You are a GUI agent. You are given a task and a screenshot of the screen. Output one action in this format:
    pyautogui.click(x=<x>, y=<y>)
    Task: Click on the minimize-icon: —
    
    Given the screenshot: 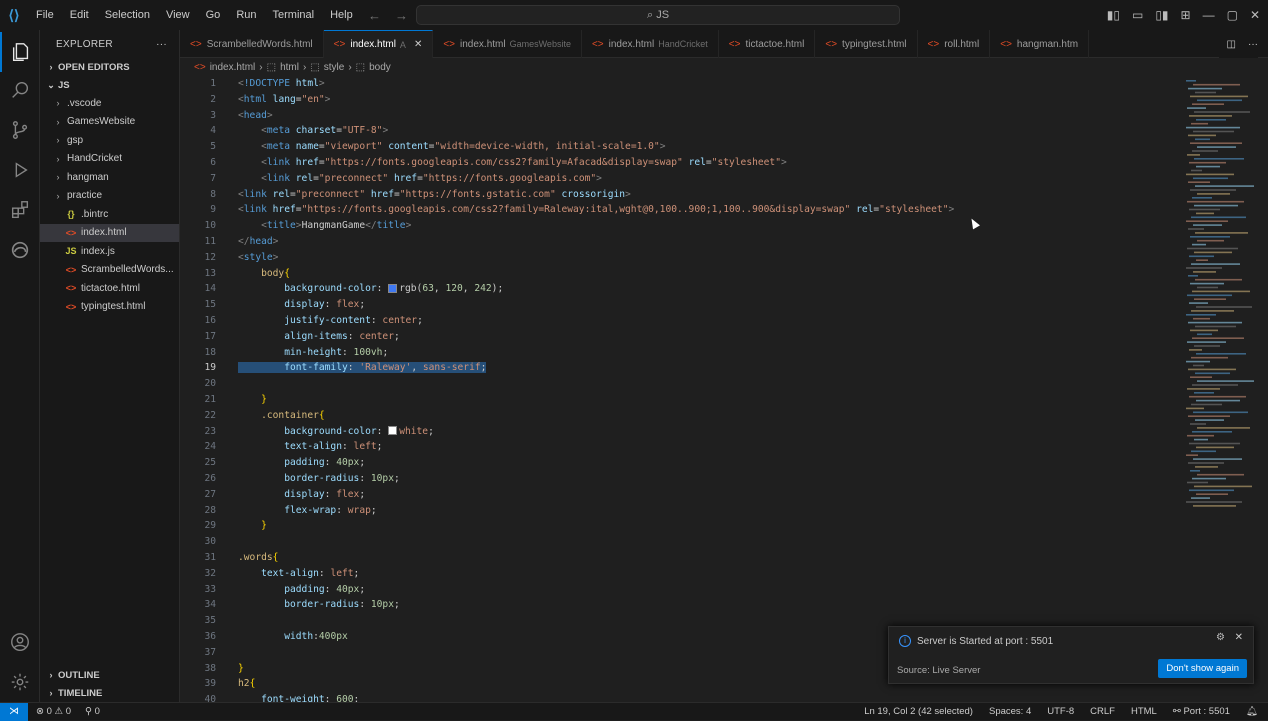 What is the action you would take?
    pyautogui.click(x=1209, y=15)
    